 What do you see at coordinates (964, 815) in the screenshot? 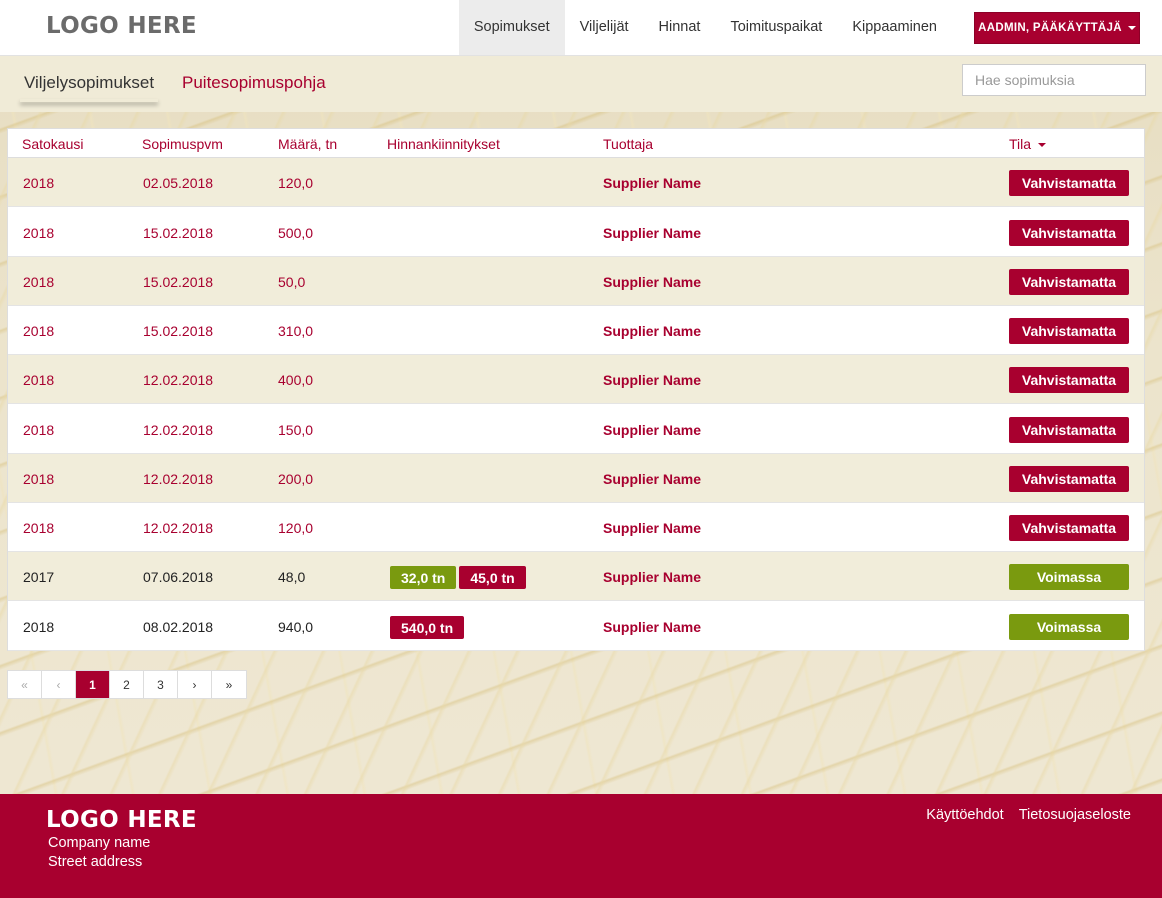
I see `footer-link-kayttoehdot: Käyttöehdot` at bounding box center [964, 815].